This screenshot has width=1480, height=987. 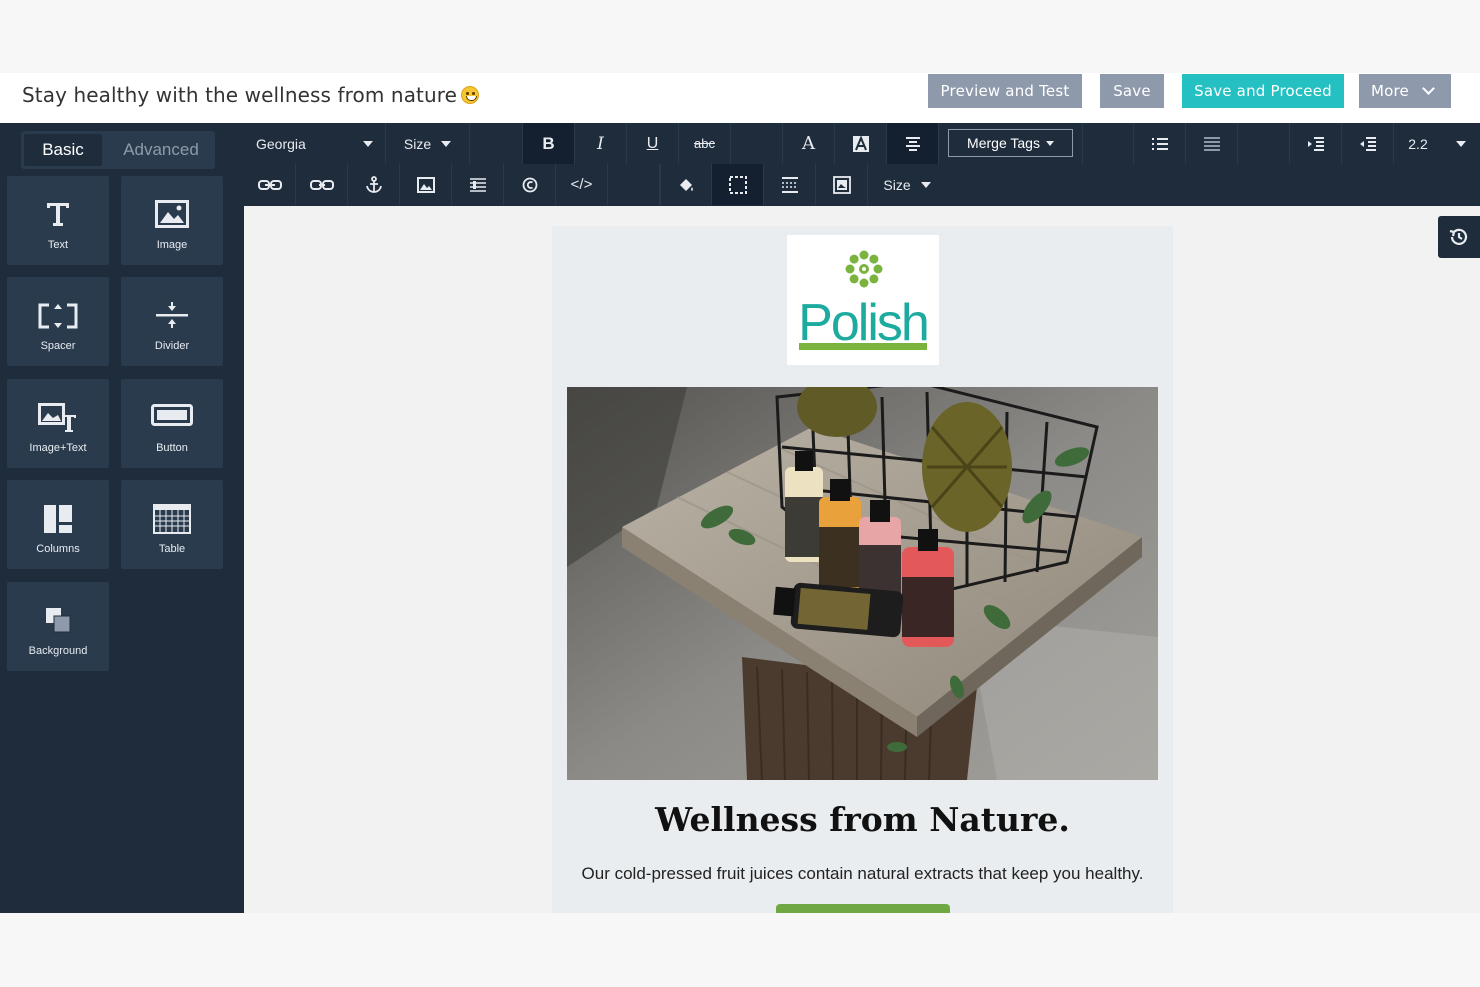 I want to click on button-icon, so click(x=172, y=415).